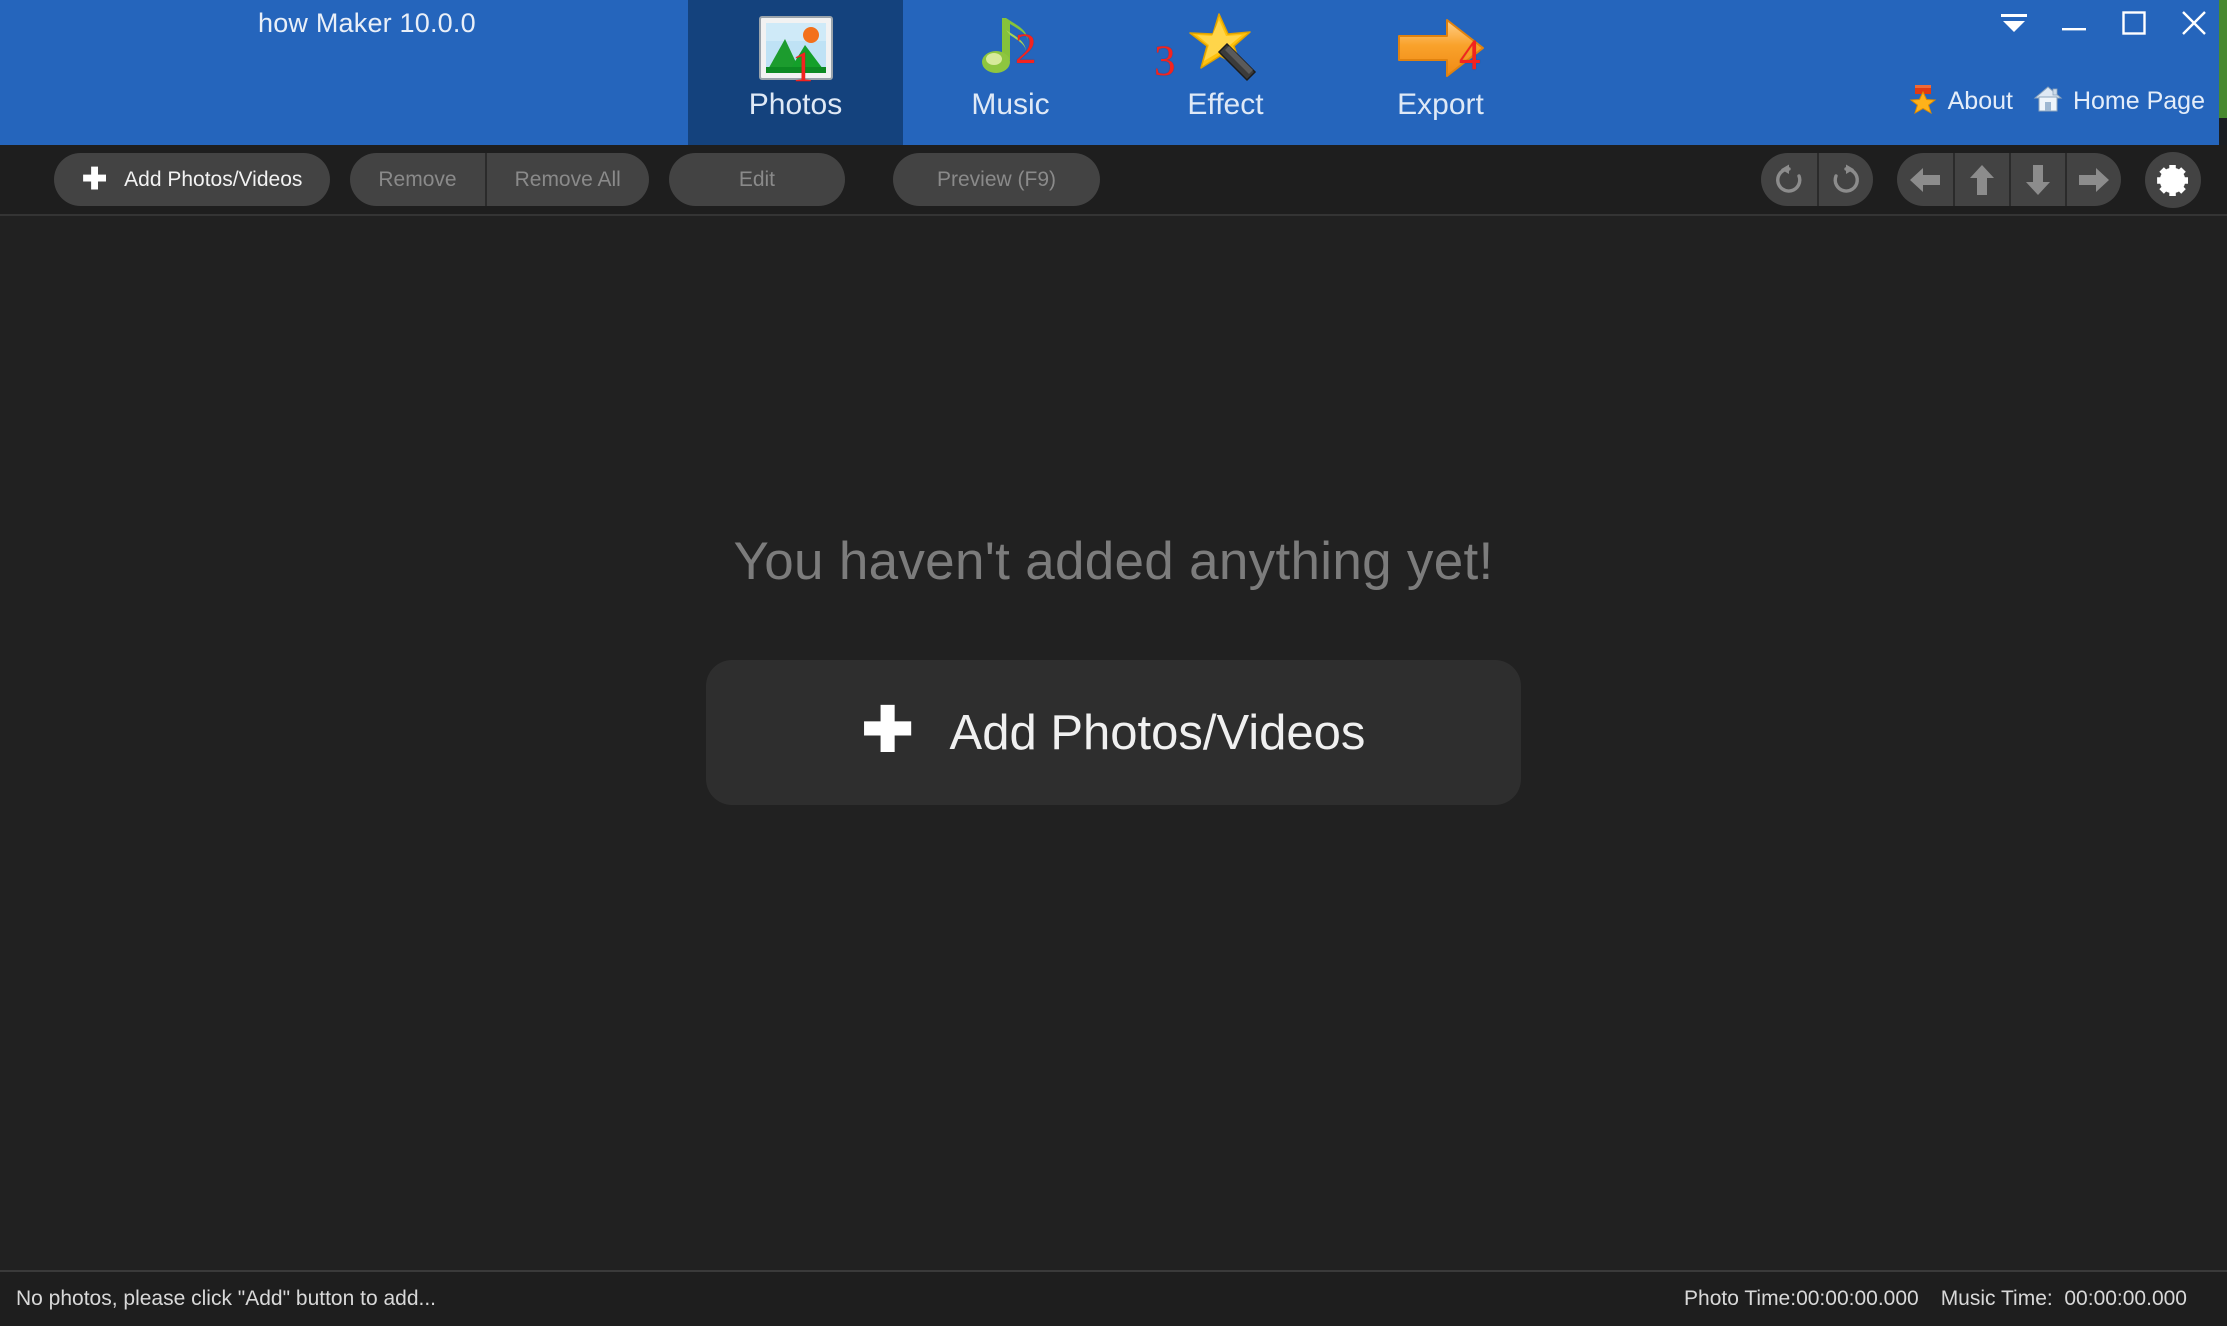 This screenshot has height=1326, width=2227. I want to click on gear-icon, so click(2172, 180).